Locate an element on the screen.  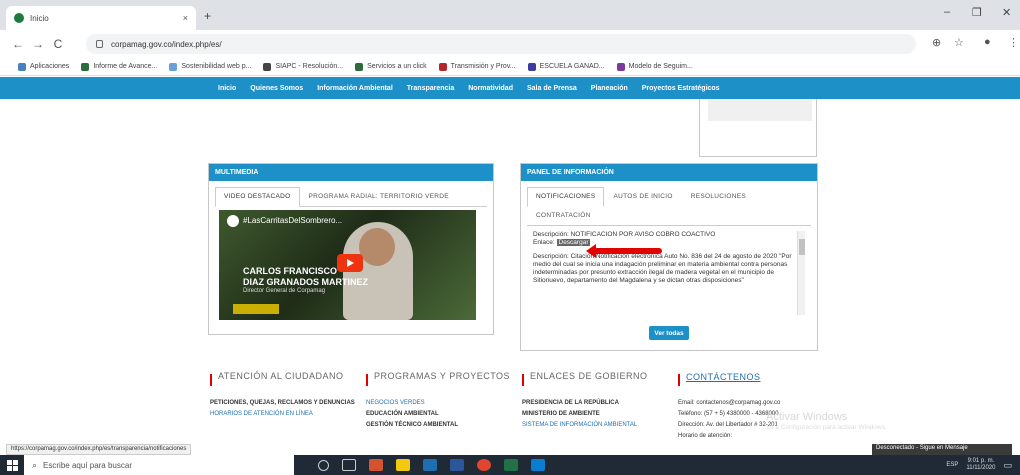
close-window-button: ✕ is located at coordinates (1006, 12).